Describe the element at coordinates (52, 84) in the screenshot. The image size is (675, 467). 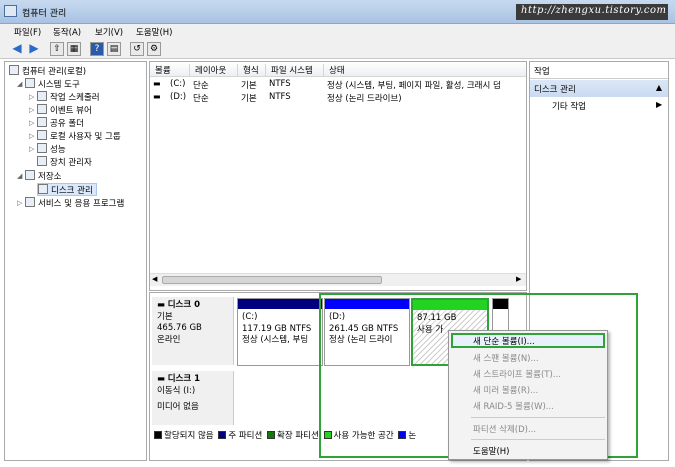
I see `tree-system-tools: 시스템 도구` at that location.